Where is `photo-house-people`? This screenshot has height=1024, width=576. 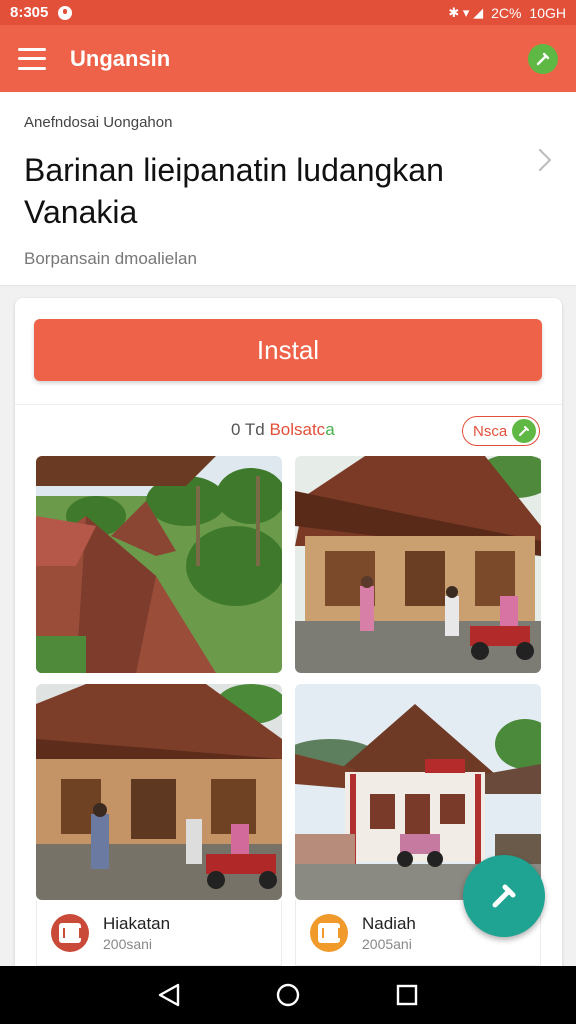
photo-house-people is located at coordinates (418, 564).